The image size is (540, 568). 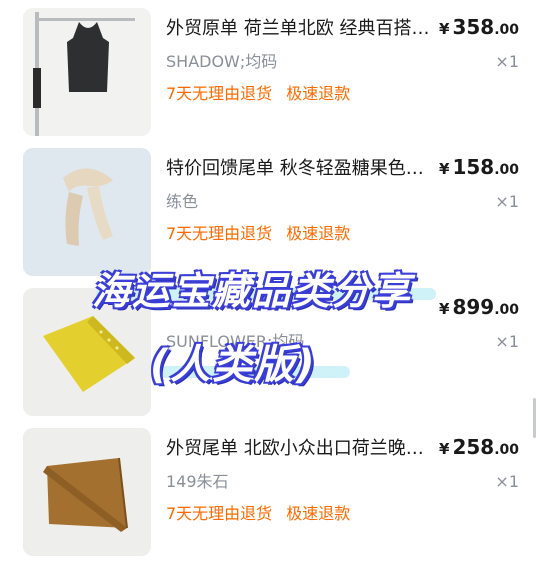 I want to click on product-title: 特价回馈尾单 秋冬轻盈糖果色围巾, so click(x=302, y=169).